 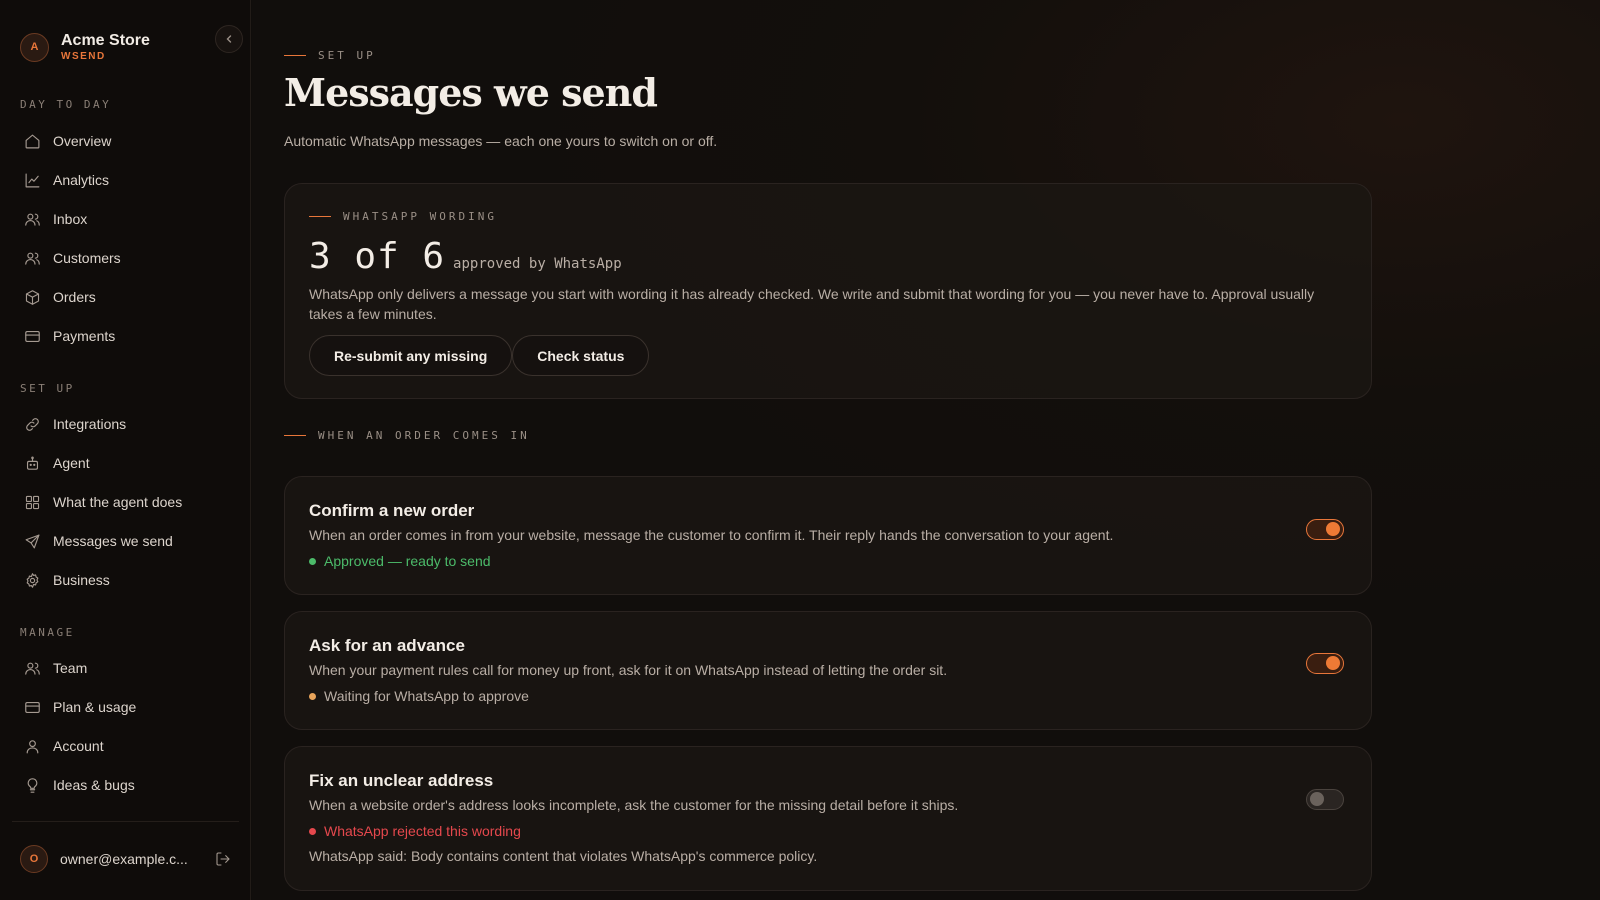 I want to click on brand-product: WSEND, so click(x=83, y=56).